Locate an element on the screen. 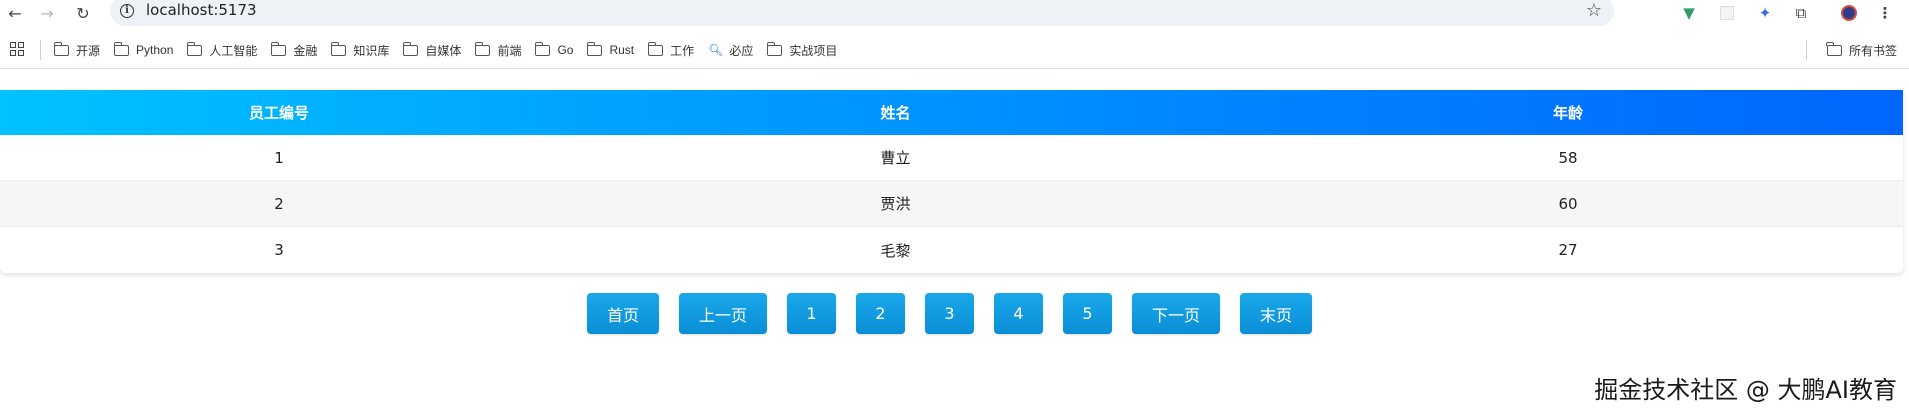 The width and height of the screenshot is (1909, 414). bookmark-item: Python is located at coordinates (143, 49).